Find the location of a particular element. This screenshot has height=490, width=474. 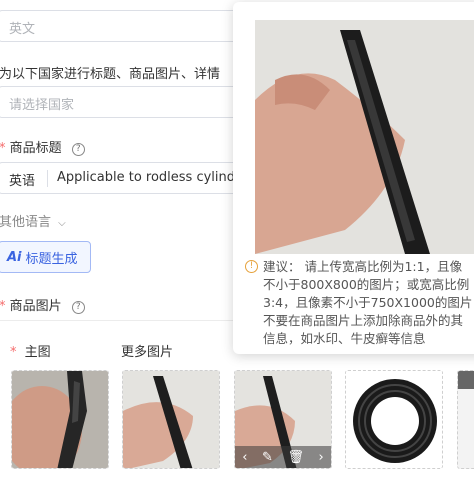

chevron-right-icon: › is located at coordinates (320, 457).